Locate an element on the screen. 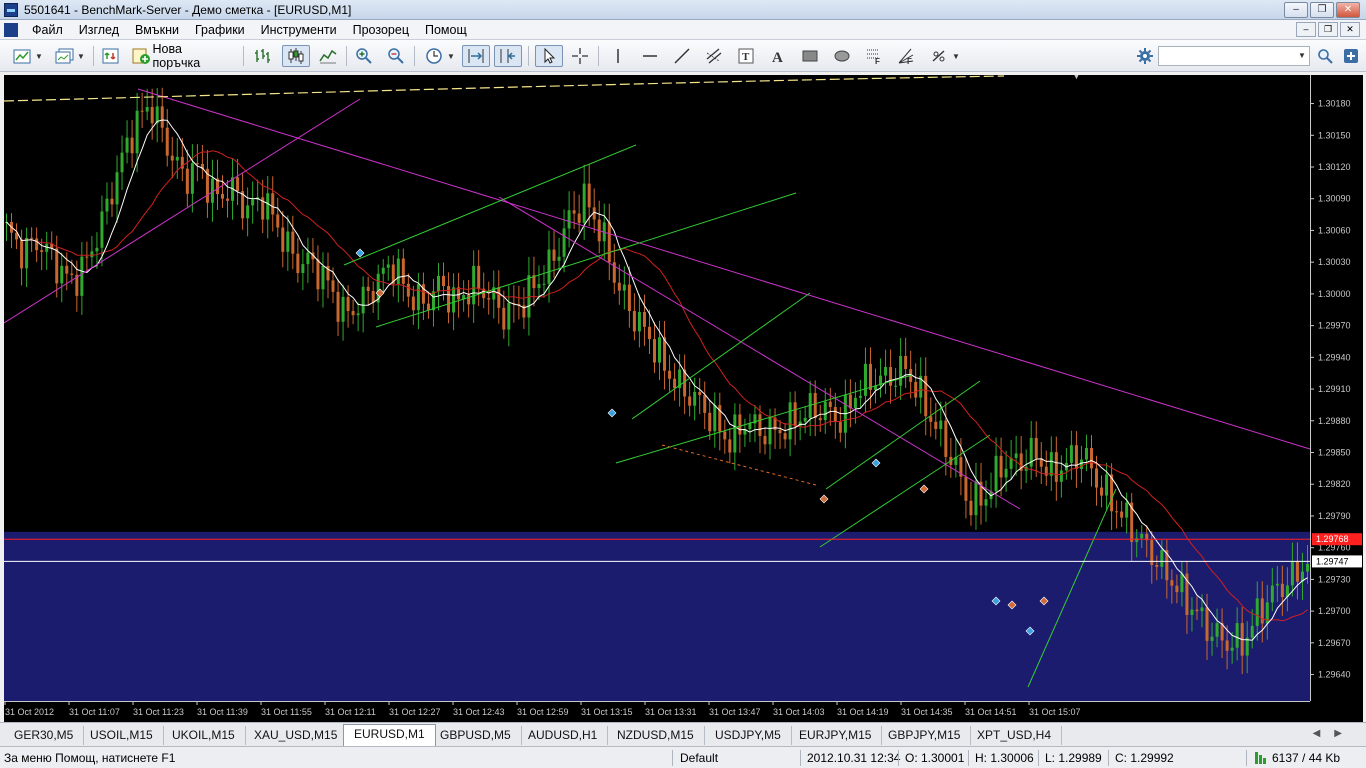  line-chart-button is located at coordinates (328, 56).